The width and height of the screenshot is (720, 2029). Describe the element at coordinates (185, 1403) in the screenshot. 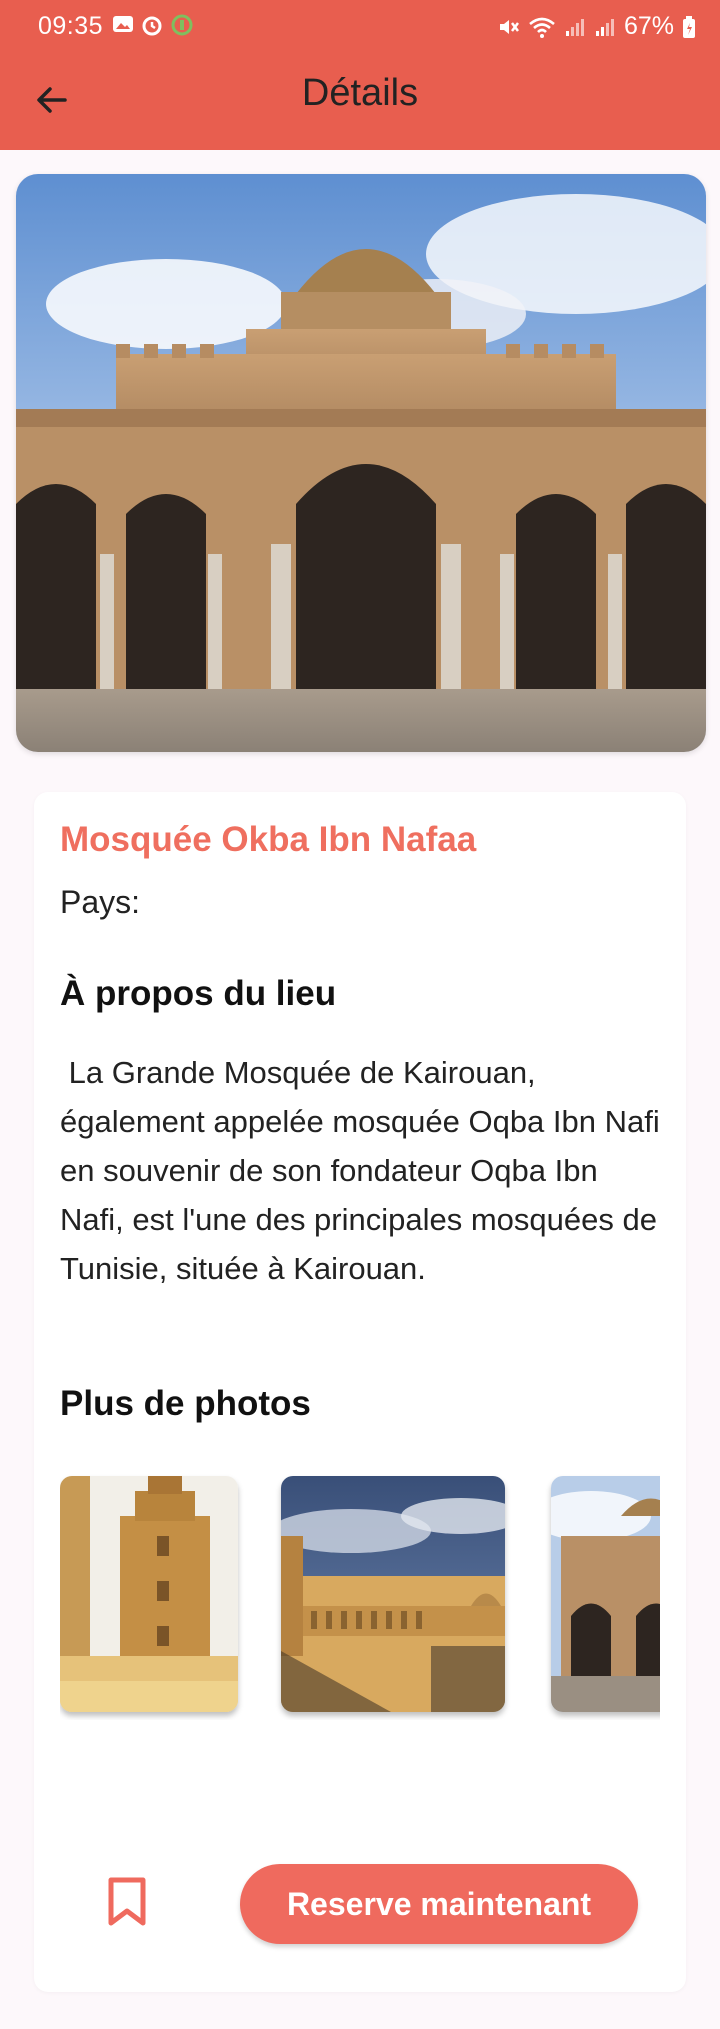

I see `photos-heading: Plus de photos` at that location.